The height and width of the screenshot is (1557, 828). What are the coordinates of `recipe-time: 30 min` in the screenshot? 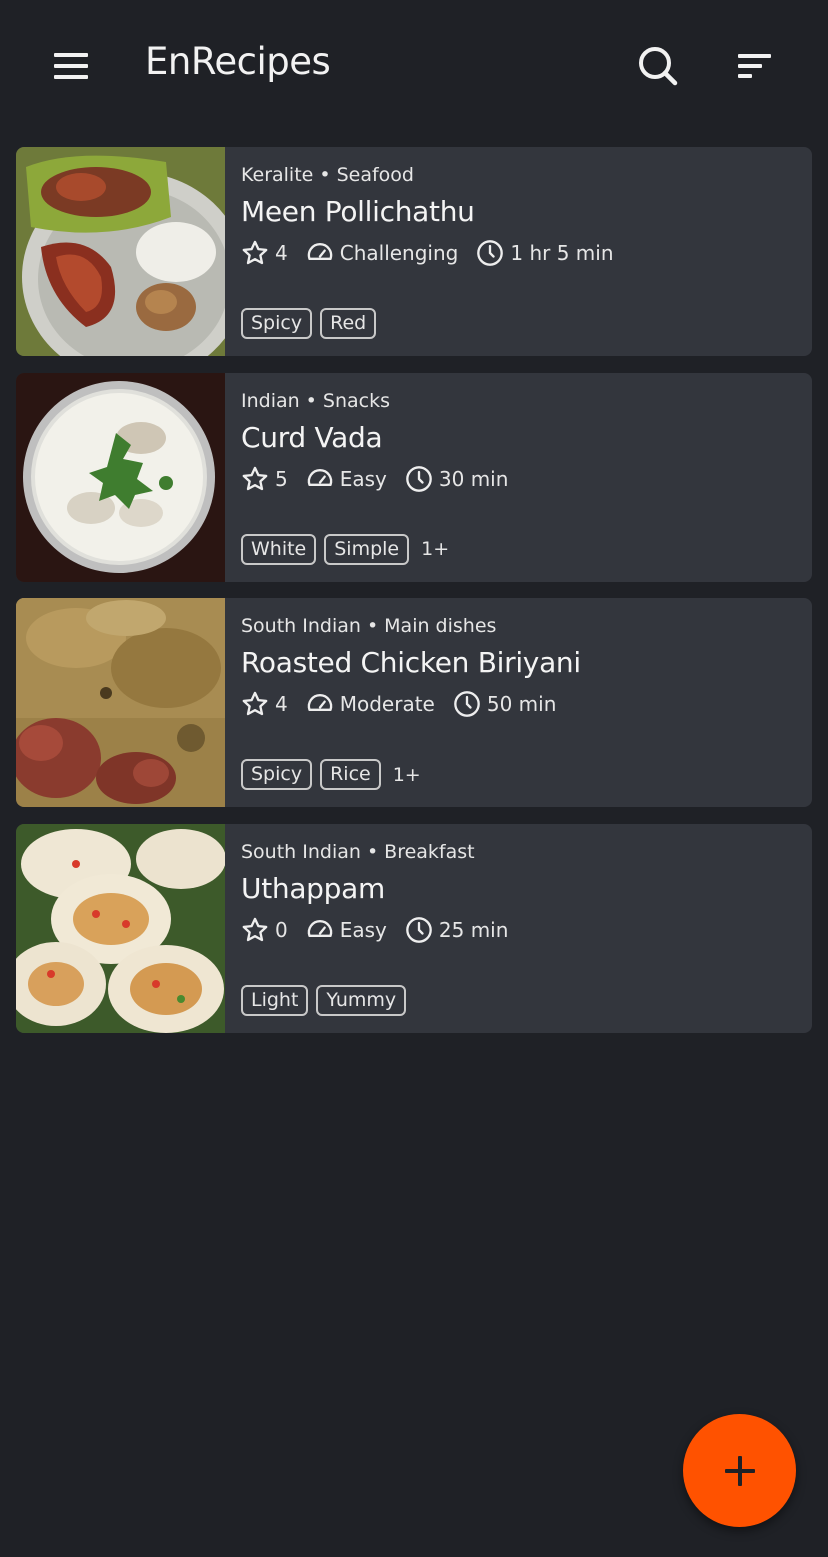 It's located at (473, 478).